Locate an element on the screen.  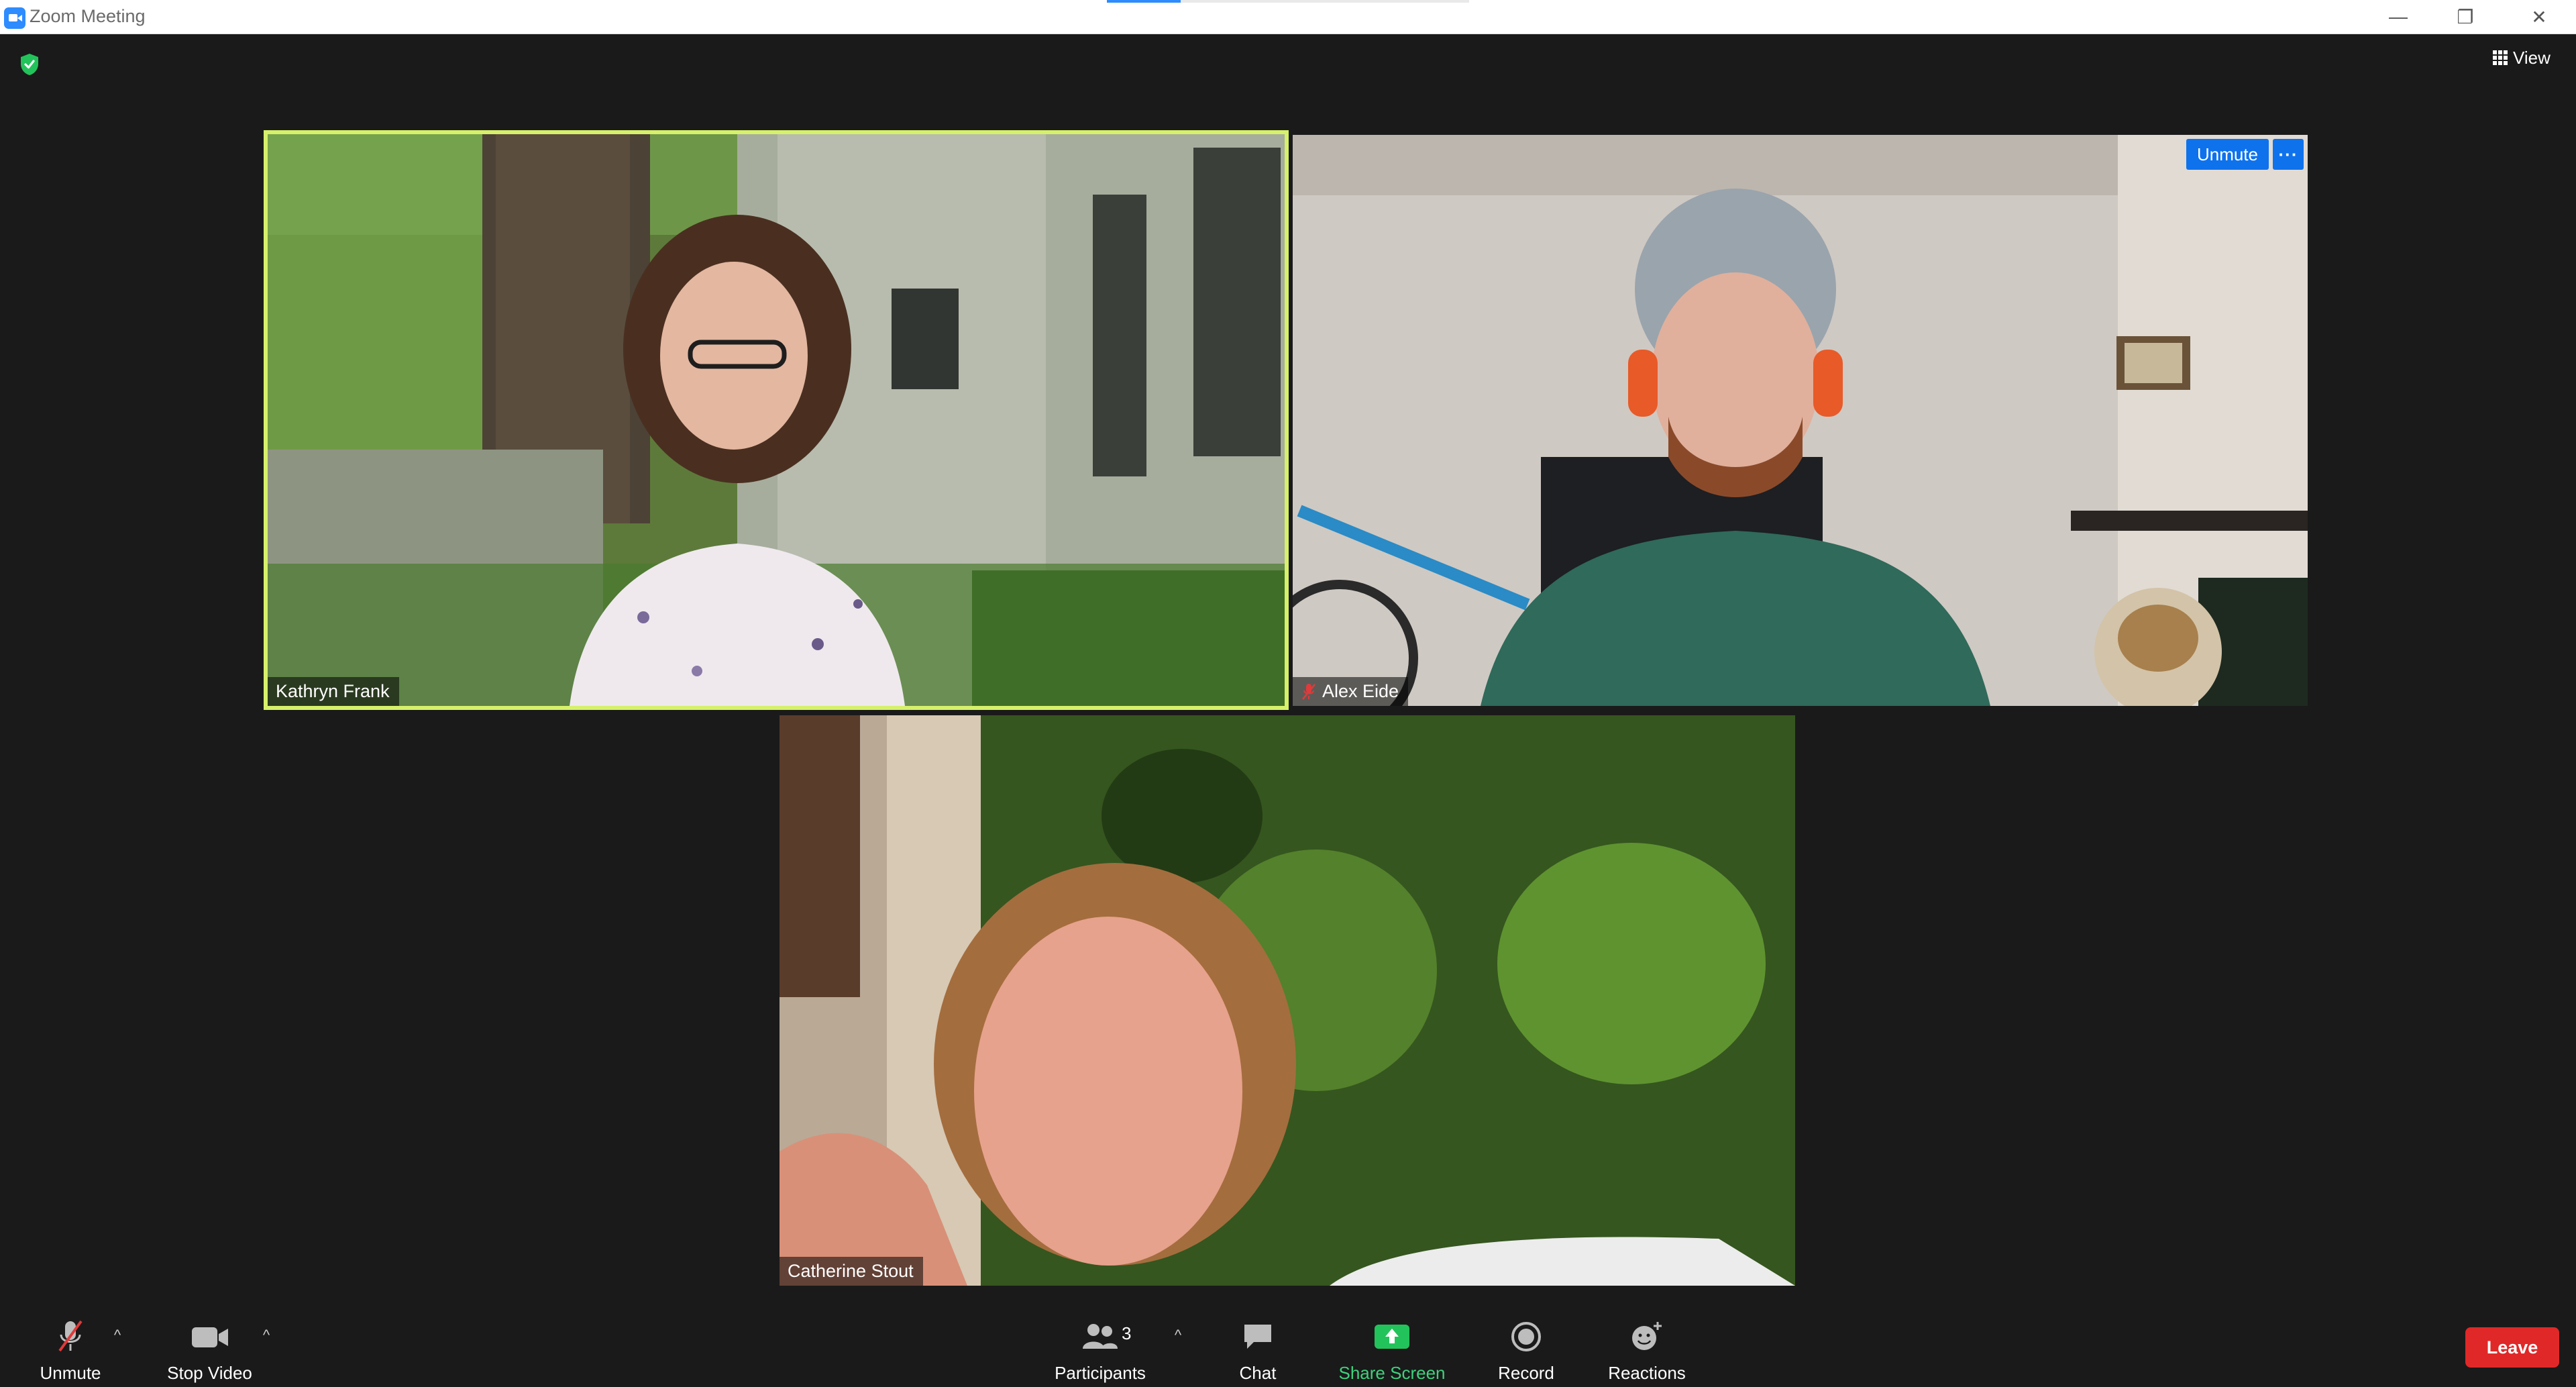
participants-button: Participants is located at coordinates (1100, 1343).